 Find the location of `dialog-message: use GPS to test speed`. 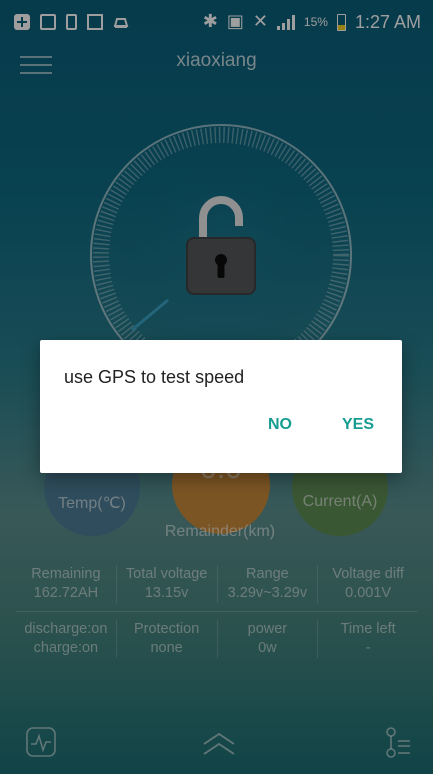

dialog-message: use GPS to test speed is located at coordinates (154, 377).